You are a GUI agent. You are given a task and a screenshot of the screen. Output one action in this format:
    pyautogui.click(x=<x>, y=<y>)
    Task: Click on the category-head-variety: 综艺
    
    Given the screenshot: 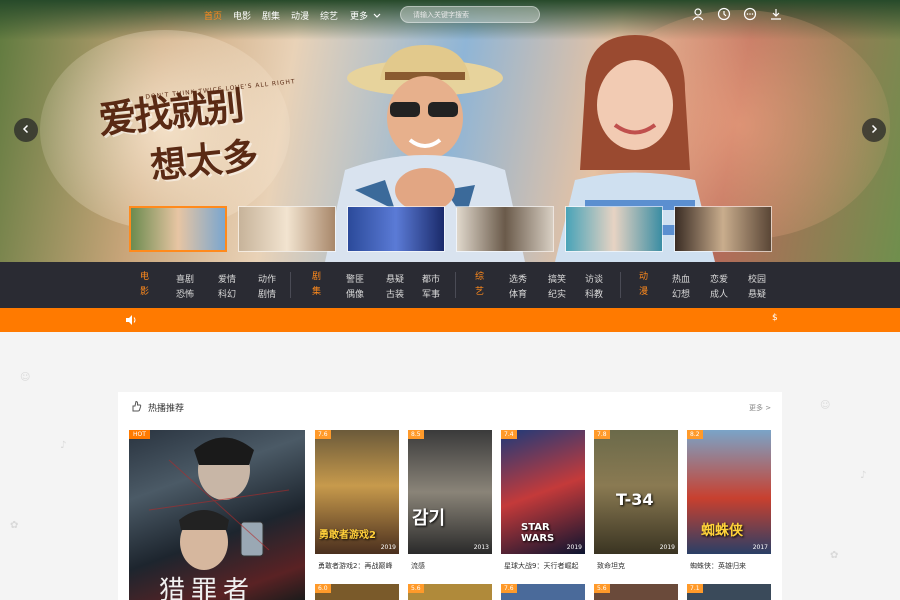 What is the action you would take?
    pyautogui.click(x=482, y=285)
    